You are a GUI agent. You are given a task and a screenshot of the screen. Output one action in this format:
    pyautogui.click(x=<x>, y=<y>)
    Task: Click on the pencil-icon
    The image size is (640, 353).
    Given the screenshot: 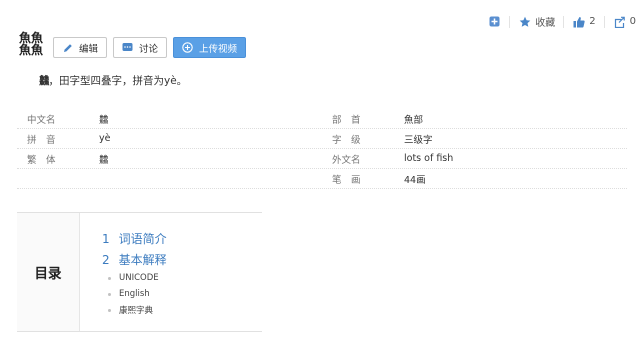 What is the action you would take?
    pyautogui.click(x=67, y=47)
    